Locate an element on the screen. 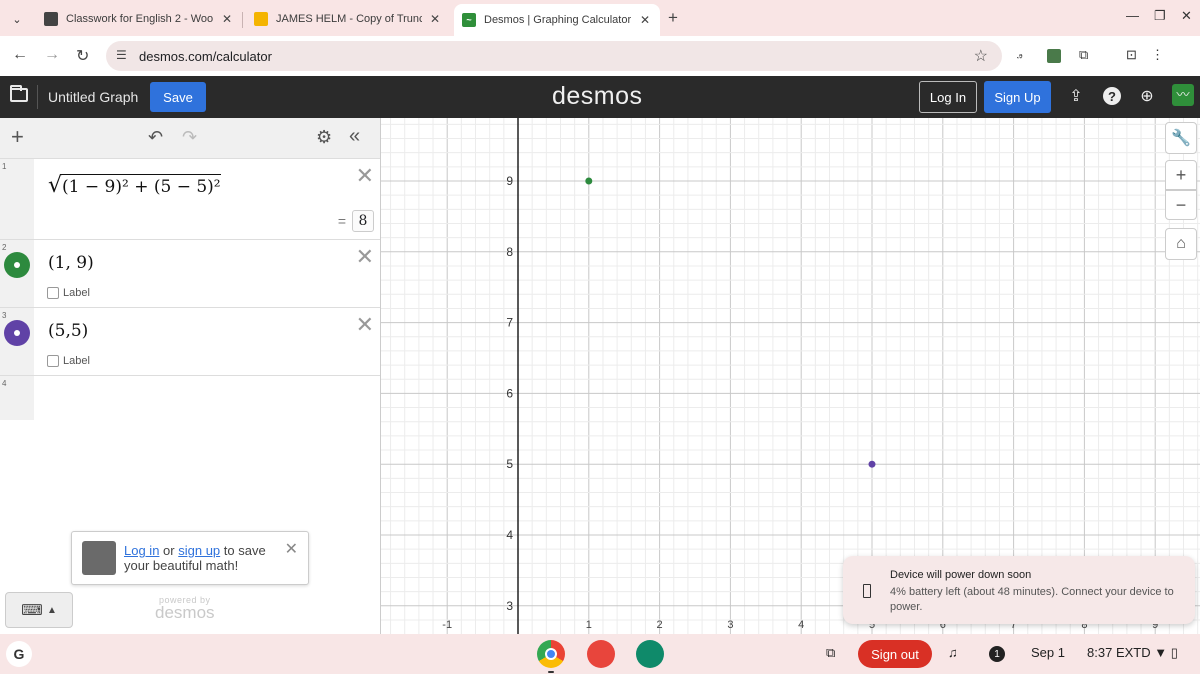 The image size is (1200, 674). tote-icon: ⧉ is located at coordinates (830, 653).